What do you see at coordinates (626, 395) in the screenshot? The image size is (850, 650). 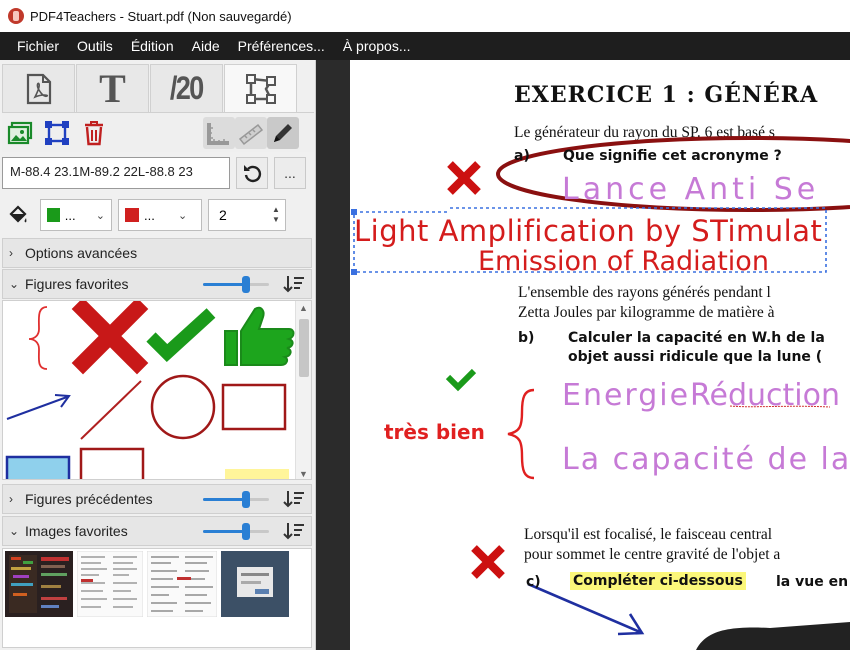 I see `handwritten-answer: Energie` at bounding box center [626, 395].